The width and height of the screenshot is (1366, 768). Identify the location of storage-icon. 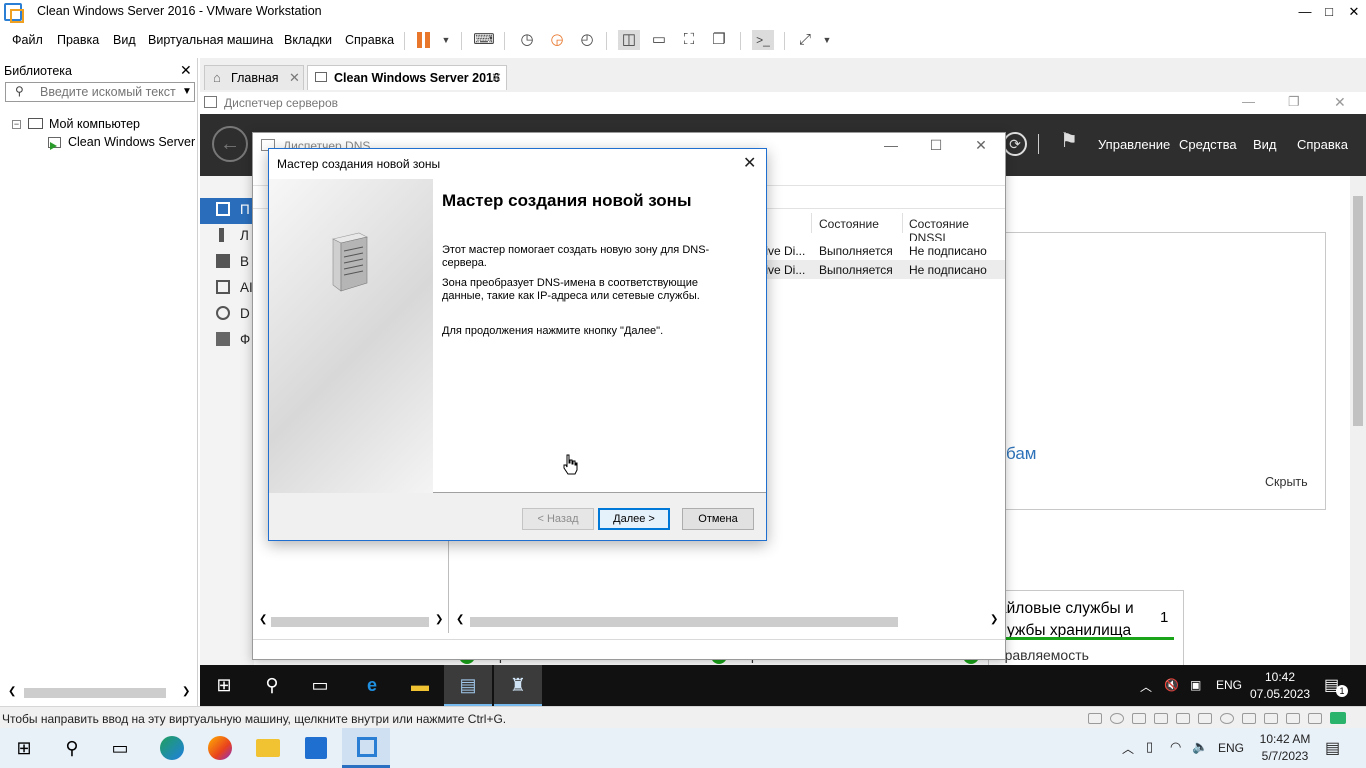
(1249, 718).